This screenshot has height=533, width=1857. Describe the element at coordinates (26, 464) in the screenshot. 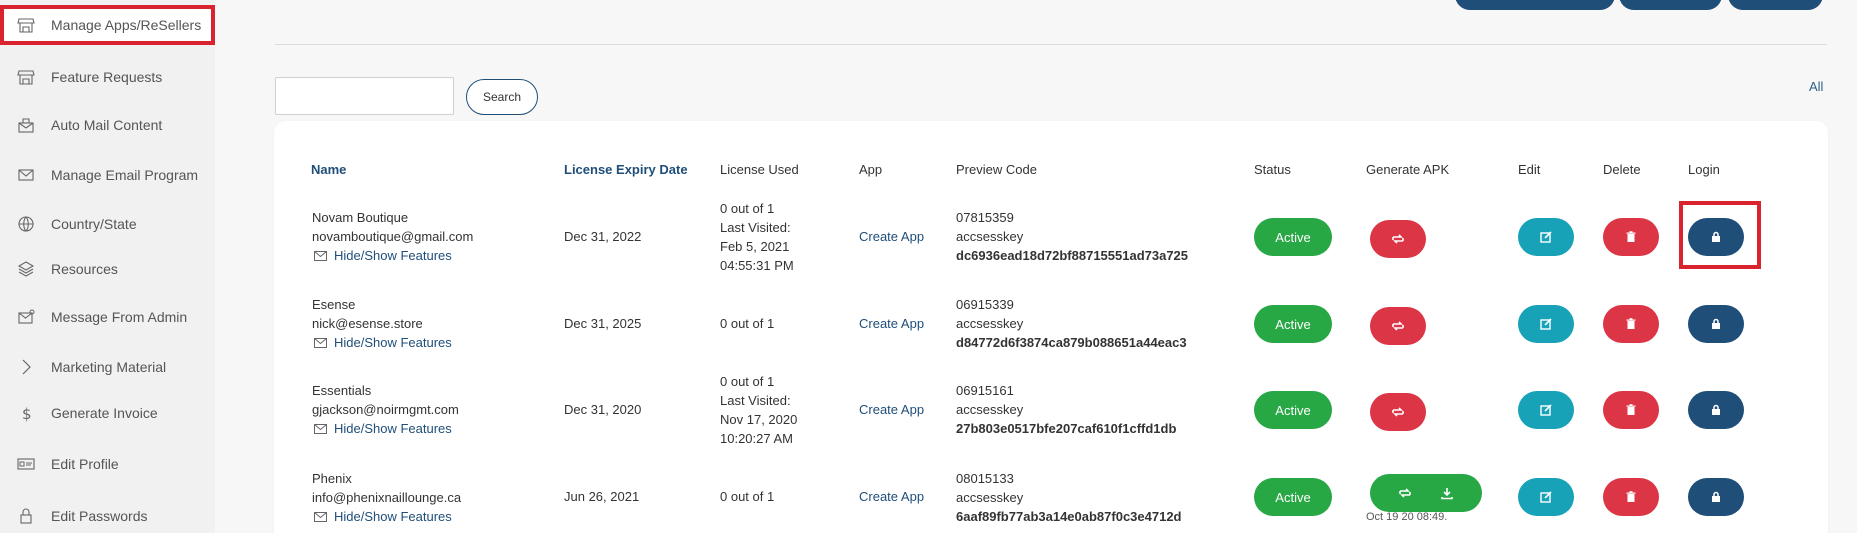

I see `id-card-icon` at that location.